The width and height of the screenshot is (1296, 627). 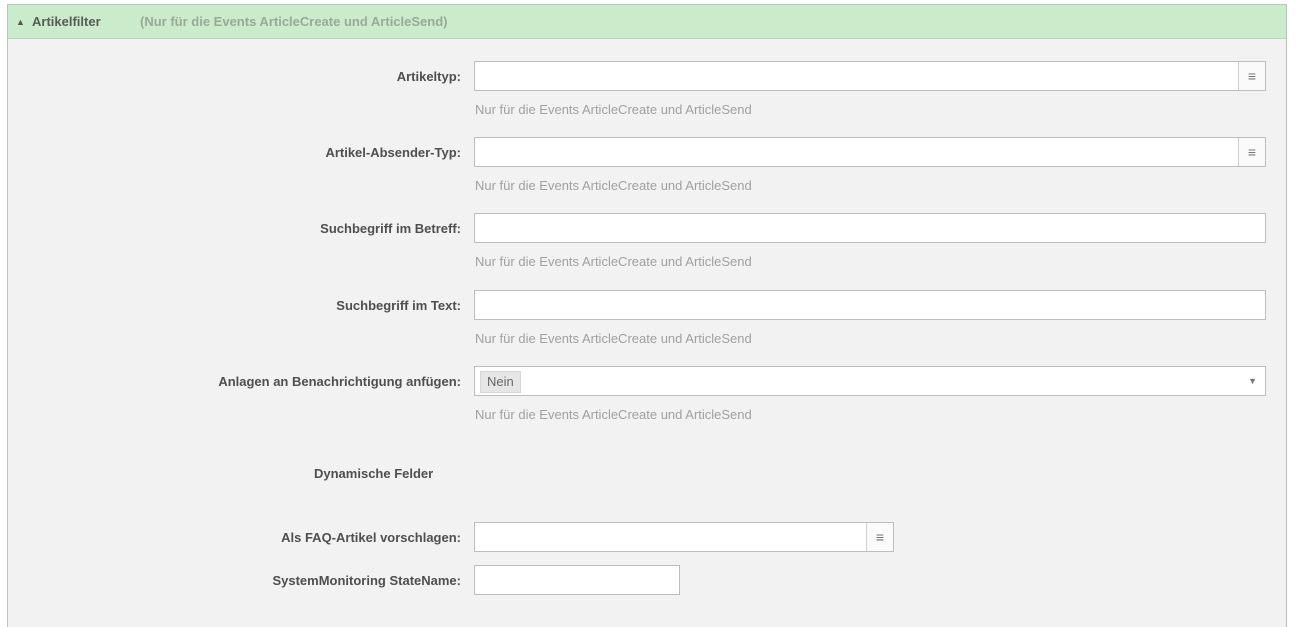 I want to click on collapse-arrow-icon: ▲, so click(x=20, y=22).